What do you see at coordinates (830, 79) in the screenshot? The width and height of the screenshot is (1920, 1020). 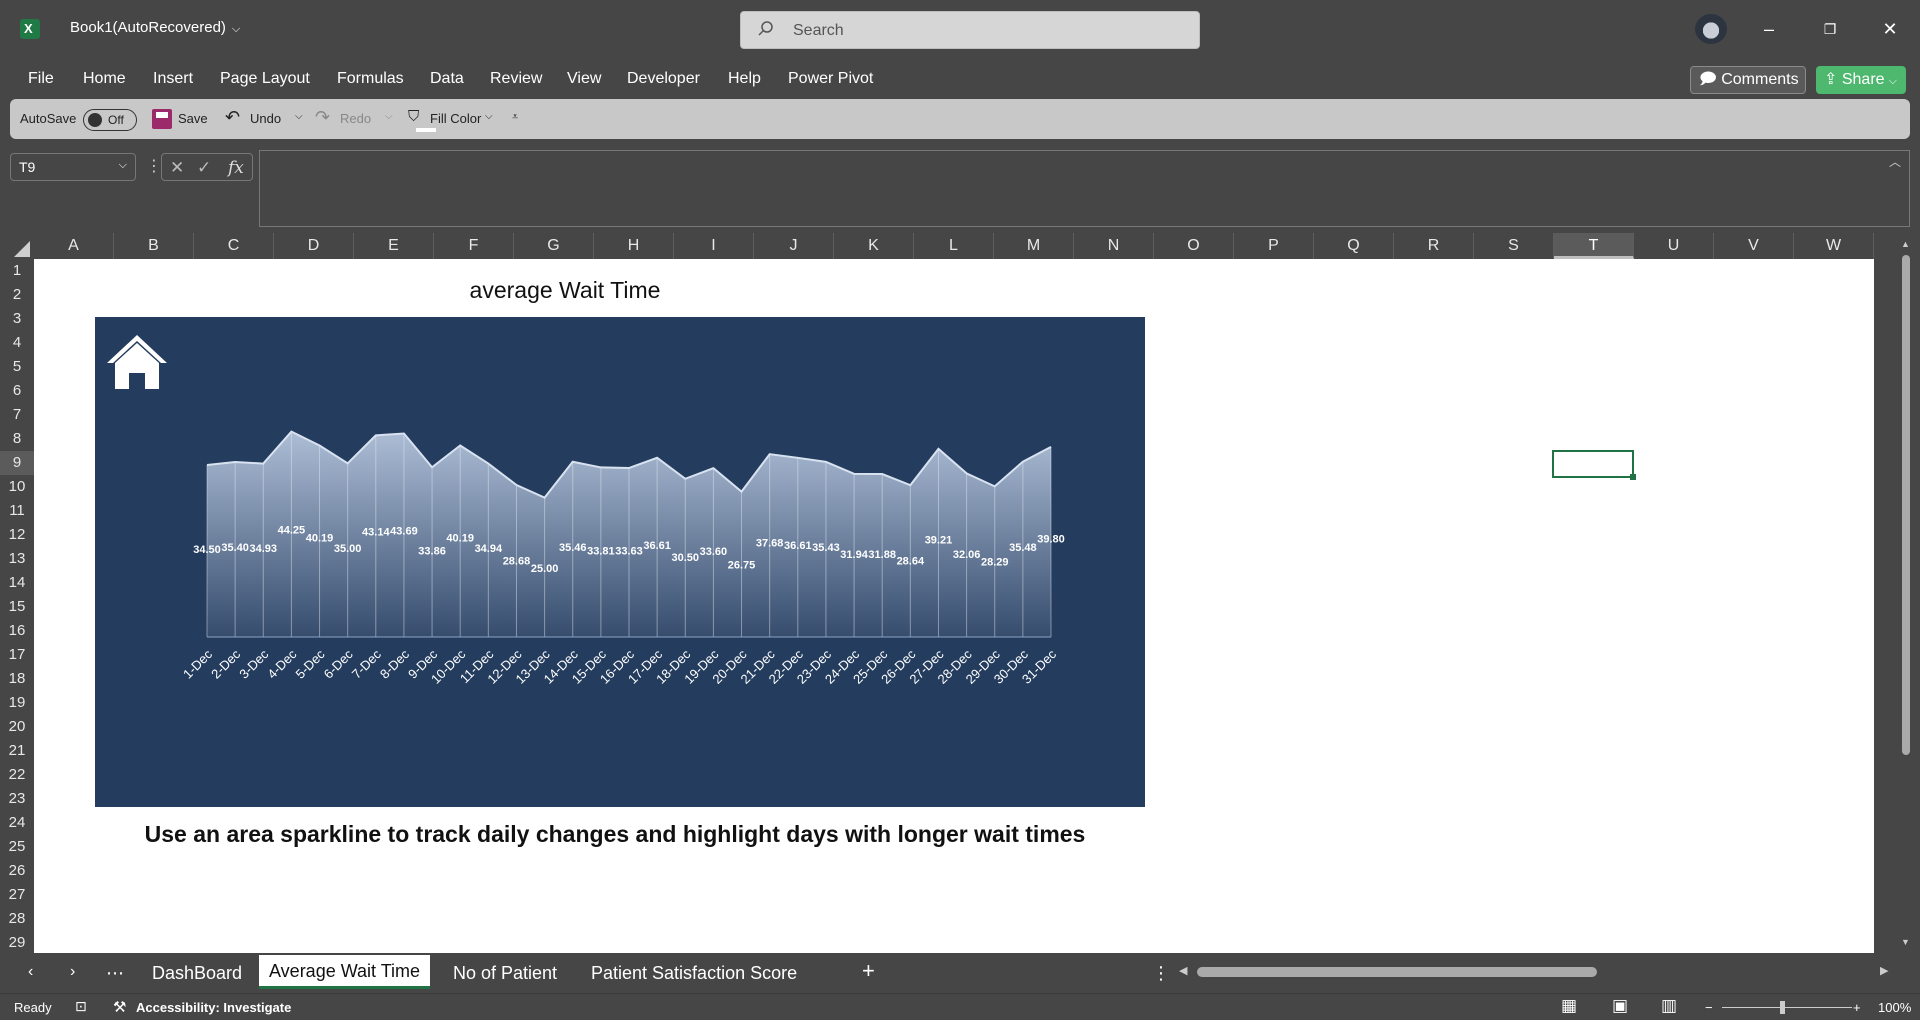 I see `tab-power-pivot: Power Pivot` at bounding box center [830, 79].